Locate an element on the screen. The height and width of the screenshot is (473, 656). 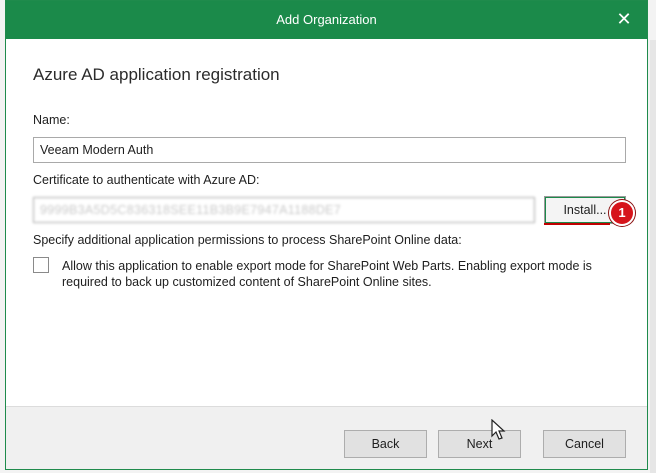
name-input: Veeam Modern Auth is located at coordinates (329, 150).